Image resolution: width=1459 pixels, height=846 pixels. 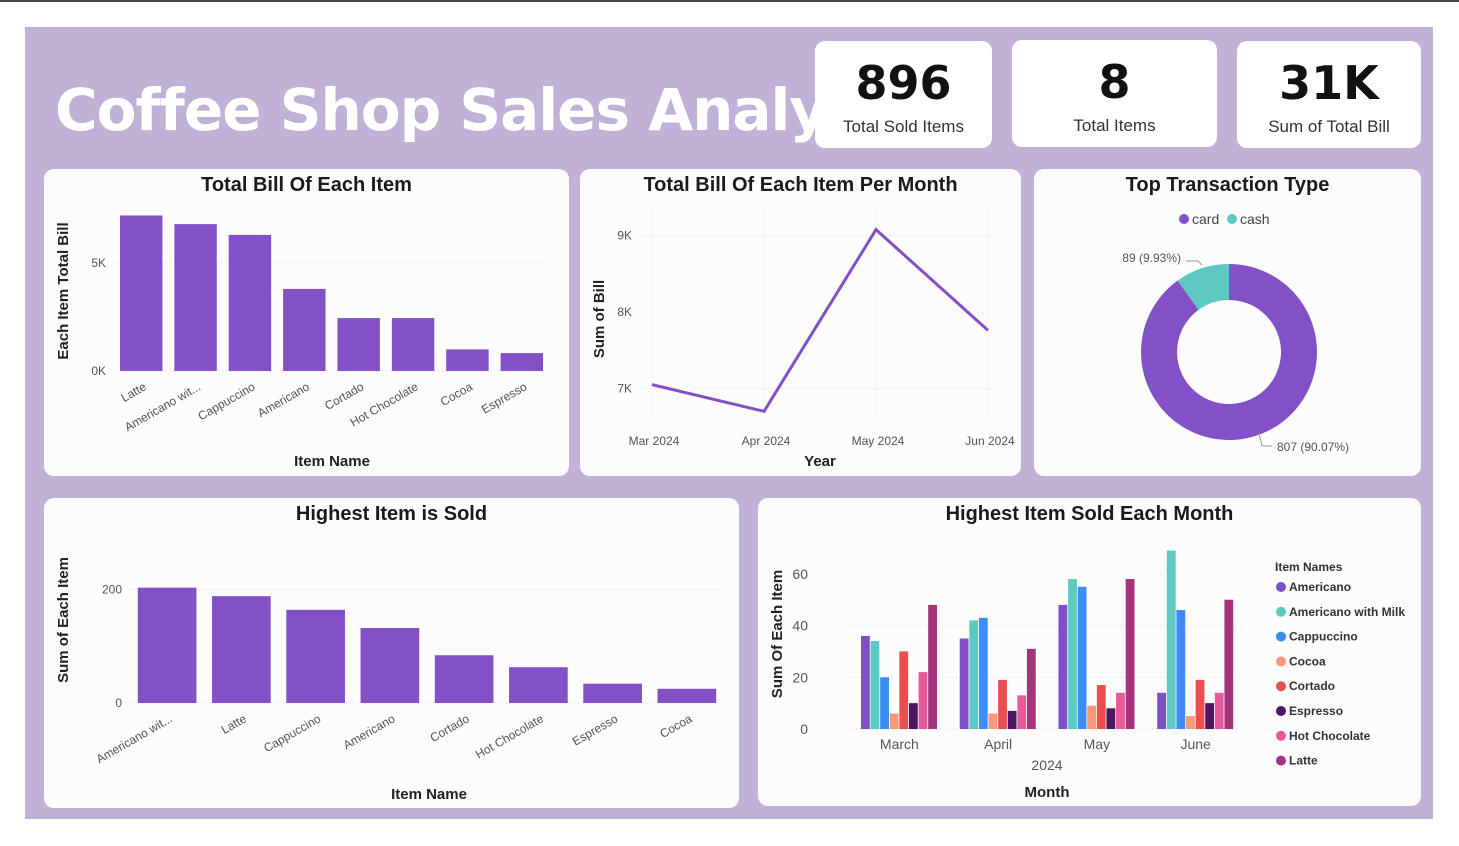 I want to click on x-axis-title: Month, so click(x=1047, y=792).